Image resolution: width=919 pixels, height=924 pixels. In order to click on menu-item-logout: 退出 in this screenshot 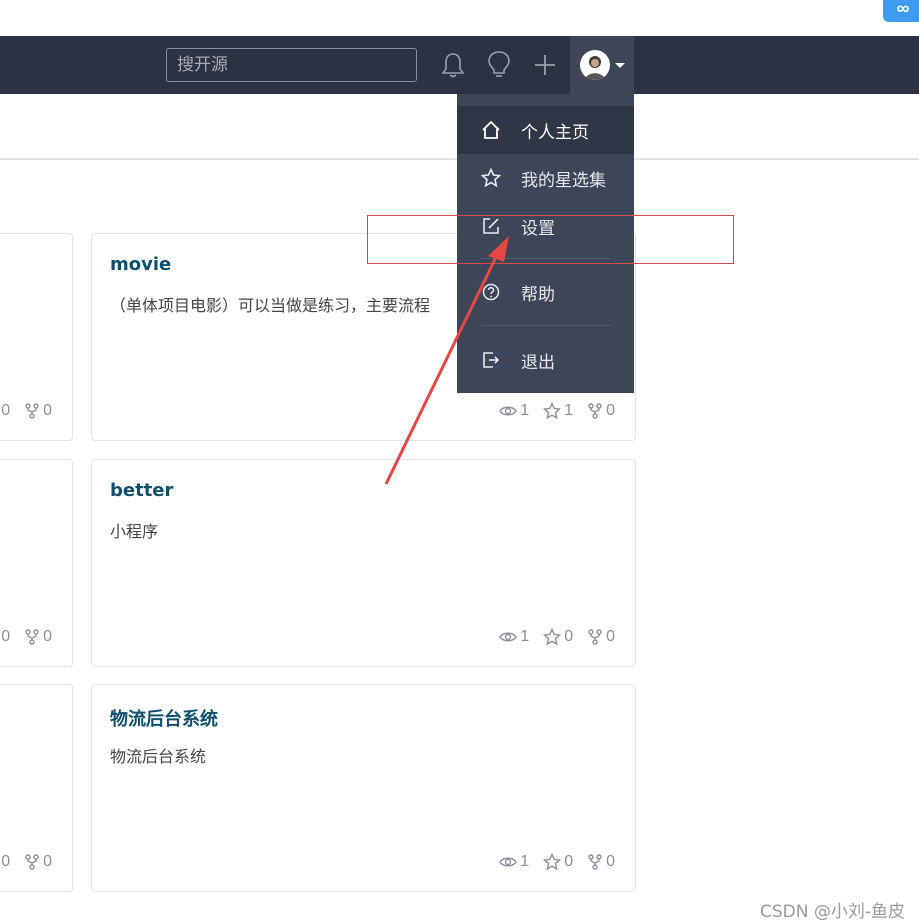, I will do `click(545, 360)`.